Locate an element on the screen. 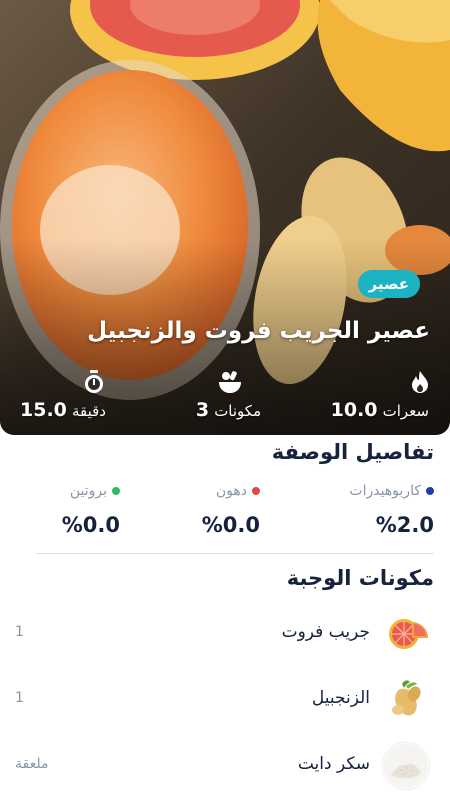 The width and height of the screenshot is (450, 800). macro-protein: بروتين %0.0 is located at coordinates (60, 510).